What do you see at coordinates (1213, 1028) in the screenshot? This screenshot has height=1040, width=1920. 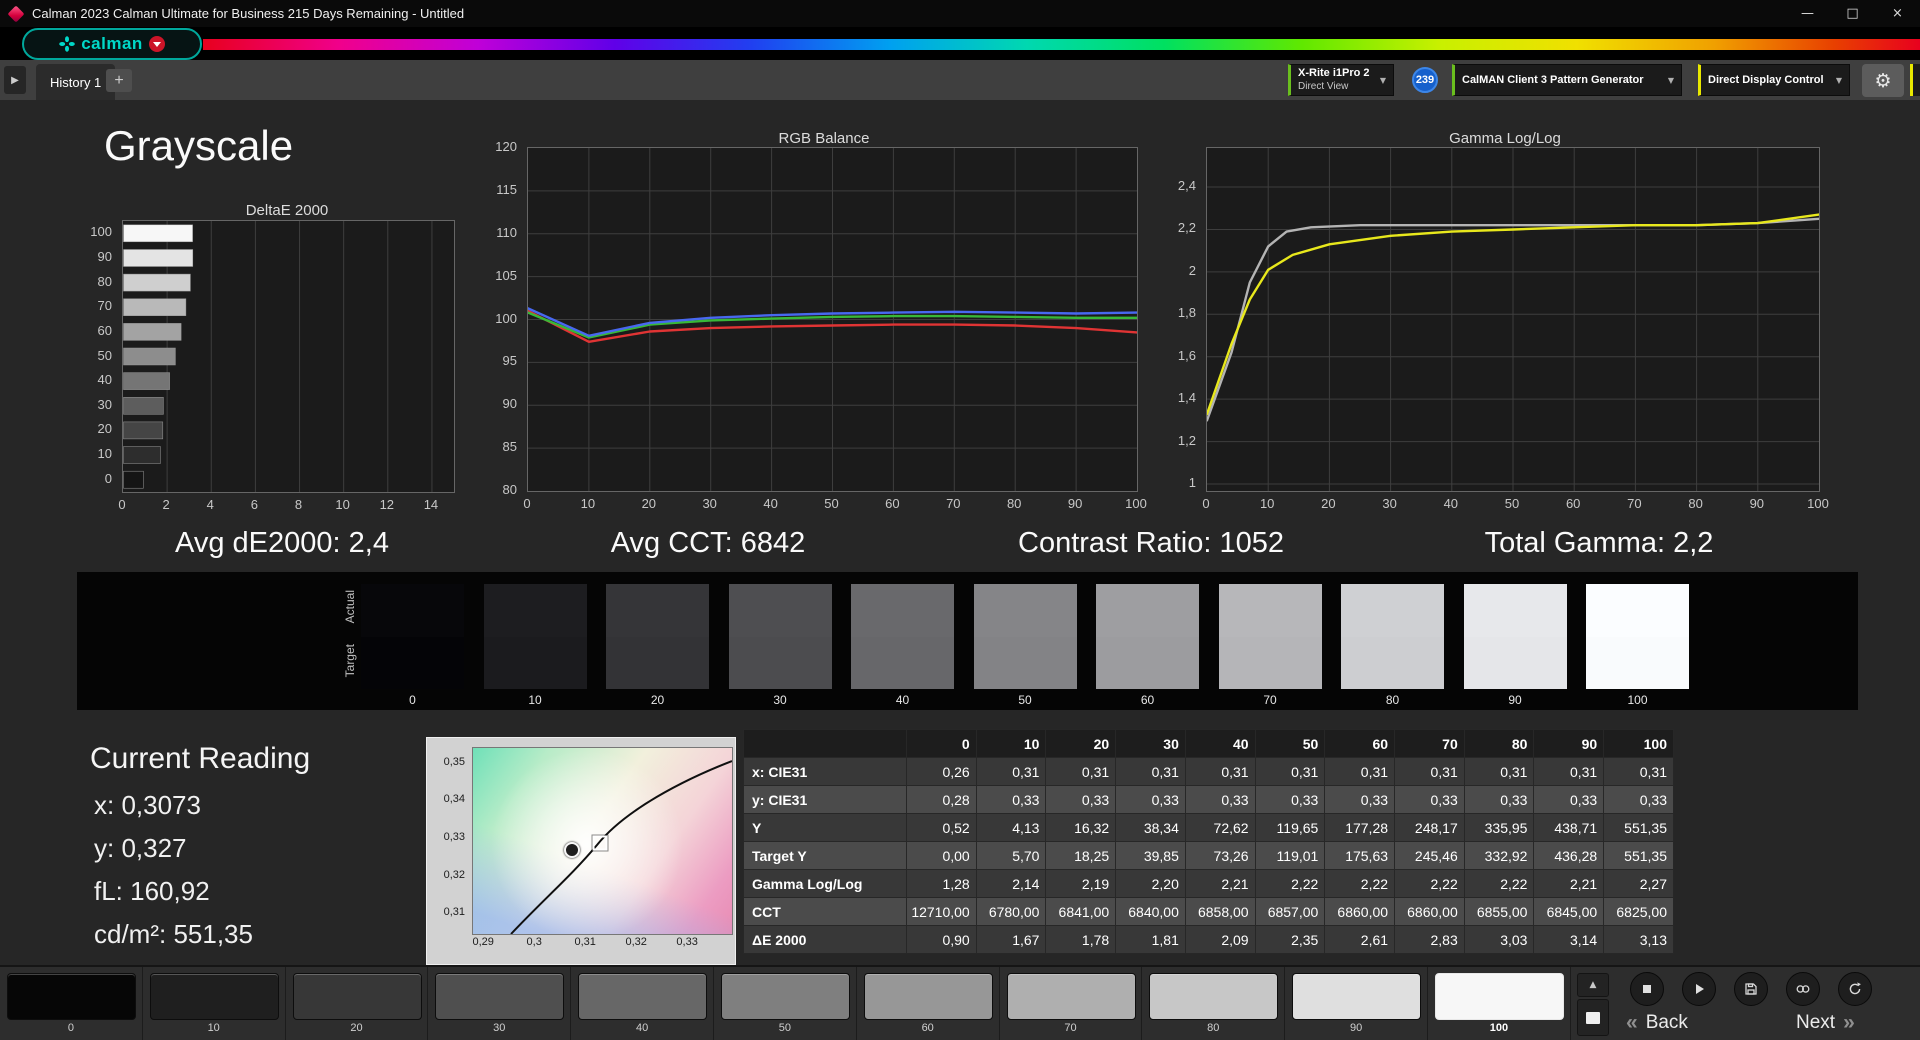 I see `pattern-label: 80` at bounding box center [1213, 1028].